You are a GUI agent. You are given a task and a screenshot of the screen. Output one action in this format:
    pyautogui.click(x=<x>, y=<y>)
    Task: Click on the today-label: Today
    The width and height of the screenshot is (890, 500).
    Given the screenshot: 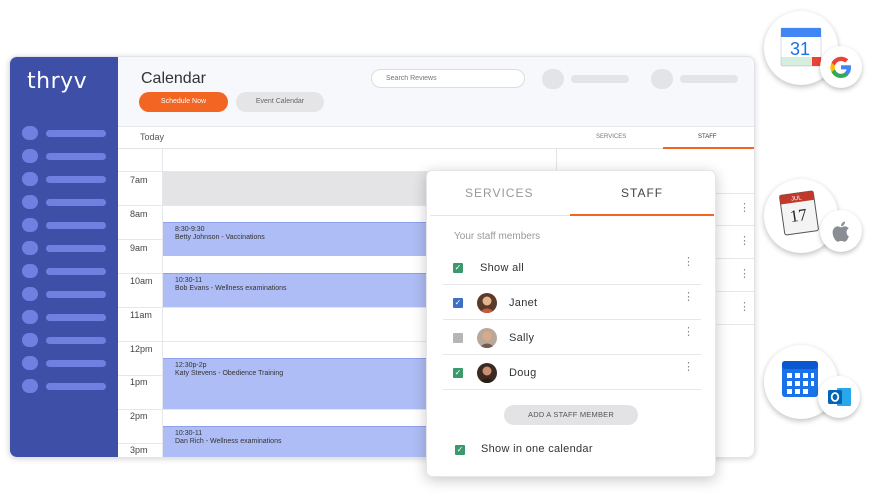 What is the action you would take?
    pyautogui.click(x=152, y=137)
    